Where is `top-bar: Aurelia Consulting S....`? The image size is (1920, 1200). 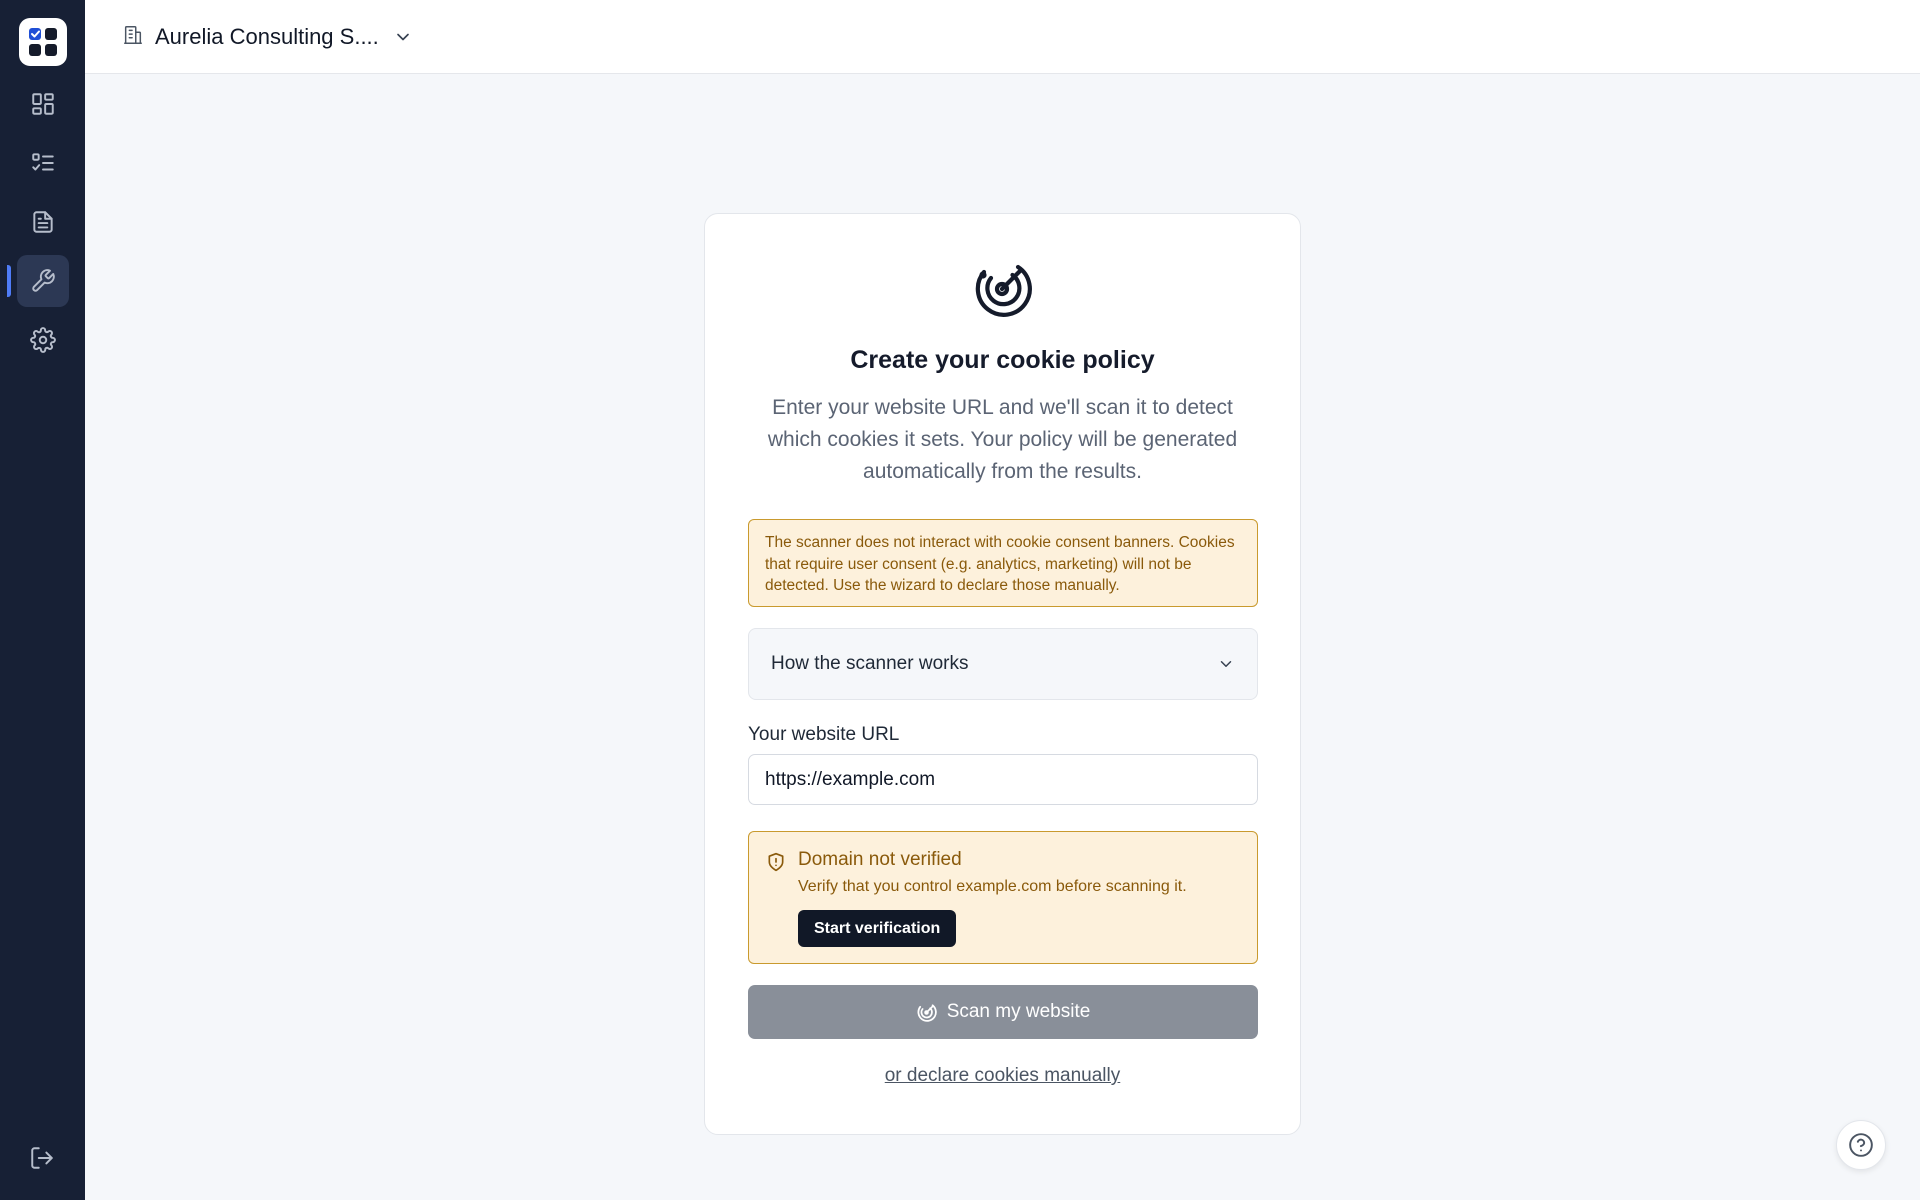
top-bar: Aurelia Consulting S.... is located at coordinates (1002, 37).